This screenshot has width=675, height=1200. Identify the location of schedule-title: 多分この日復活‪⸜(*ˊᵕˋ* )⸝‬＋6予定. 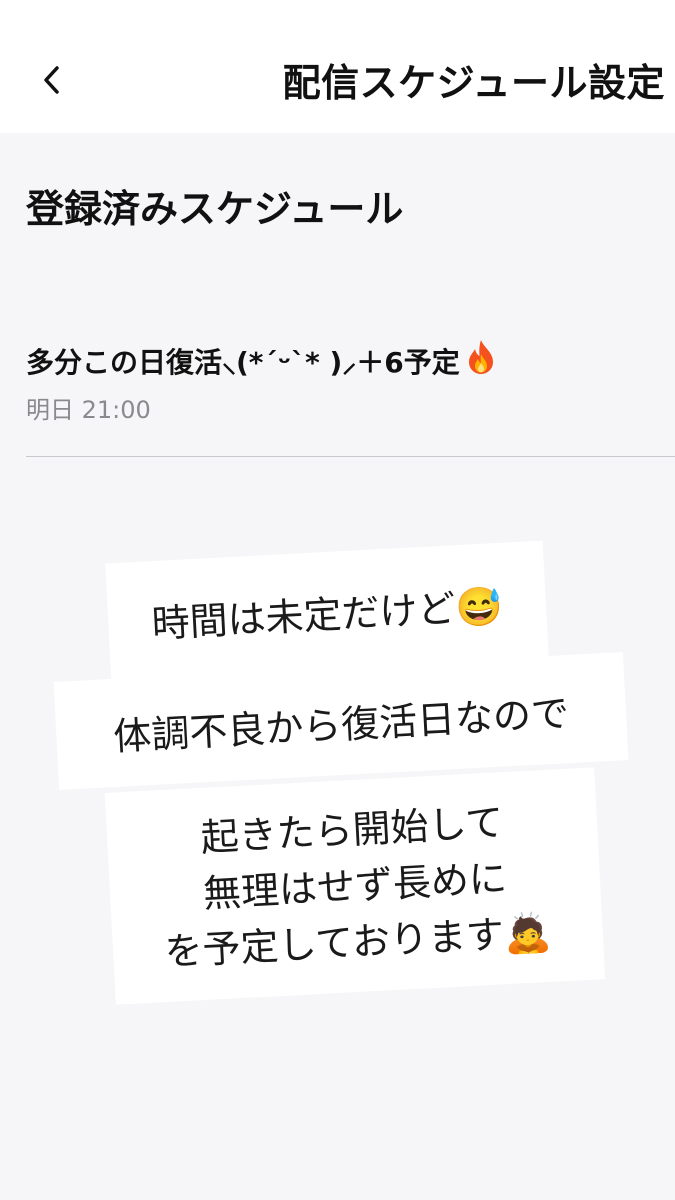
(262, 360).